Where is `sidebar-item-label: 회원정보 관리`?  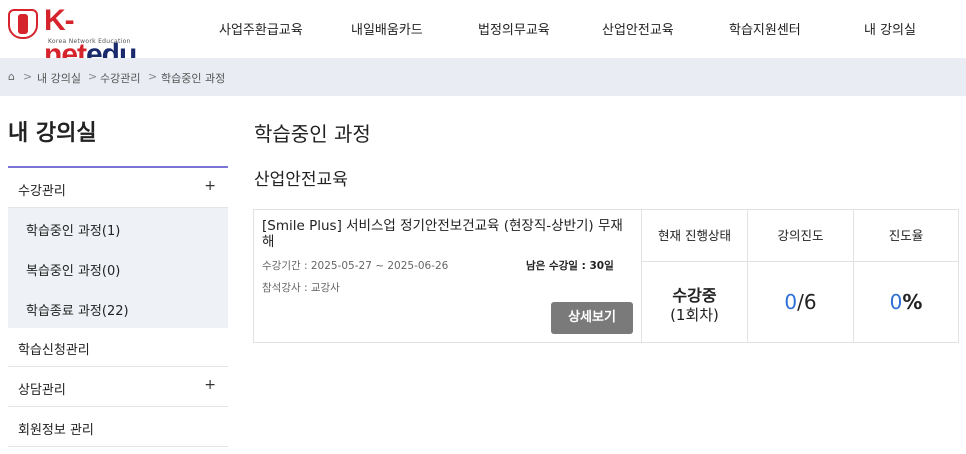
sidebar-item-label: 회원정보 관리 is located at coordinates (56, 430).